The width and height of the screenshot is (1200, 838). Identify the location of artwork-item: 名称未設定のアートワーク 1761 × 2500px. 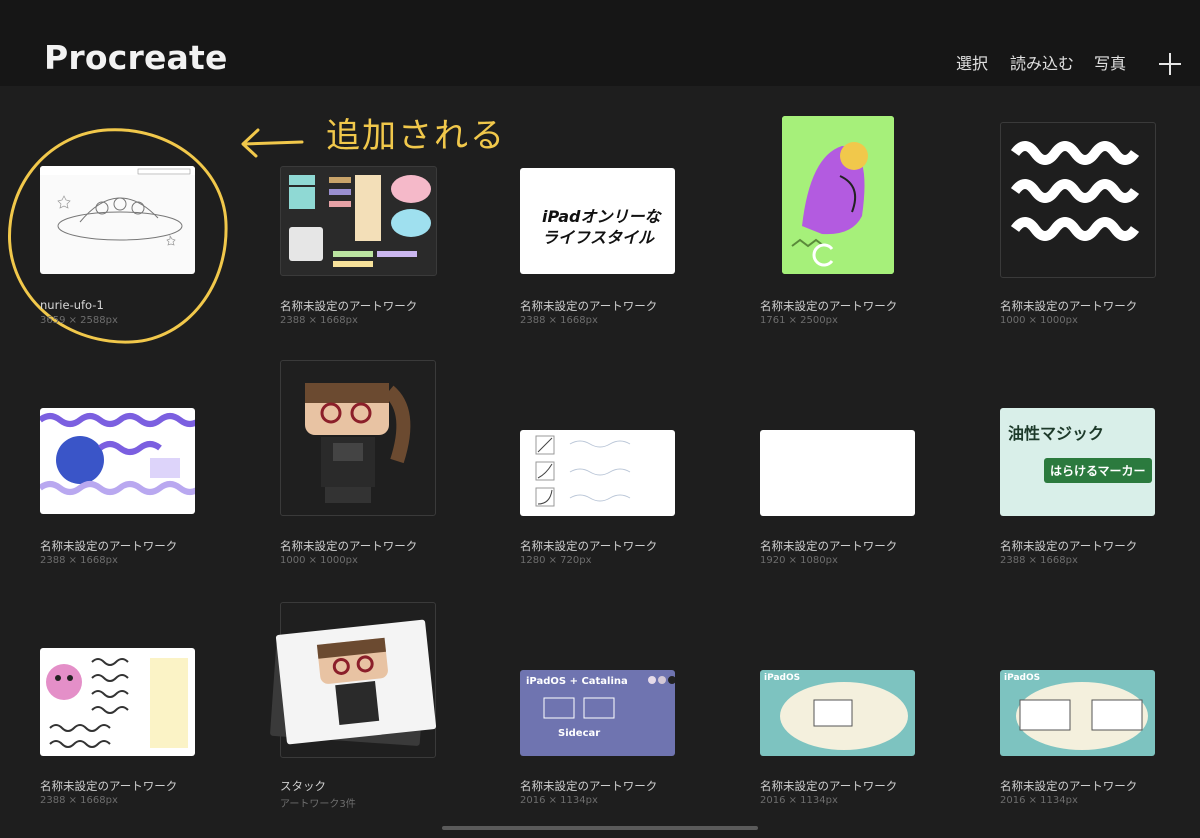
(860, 232).